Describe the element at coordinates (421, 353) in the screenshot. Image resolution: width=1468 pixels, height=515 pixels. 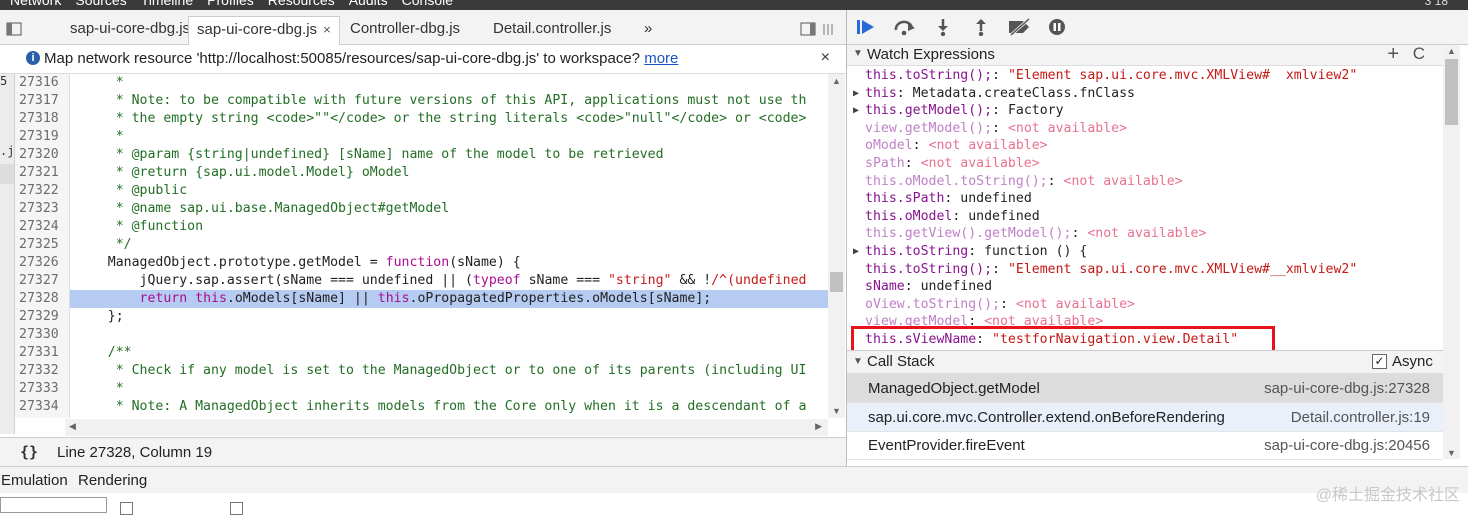
I see `code-line: 27331 /**` at that location.